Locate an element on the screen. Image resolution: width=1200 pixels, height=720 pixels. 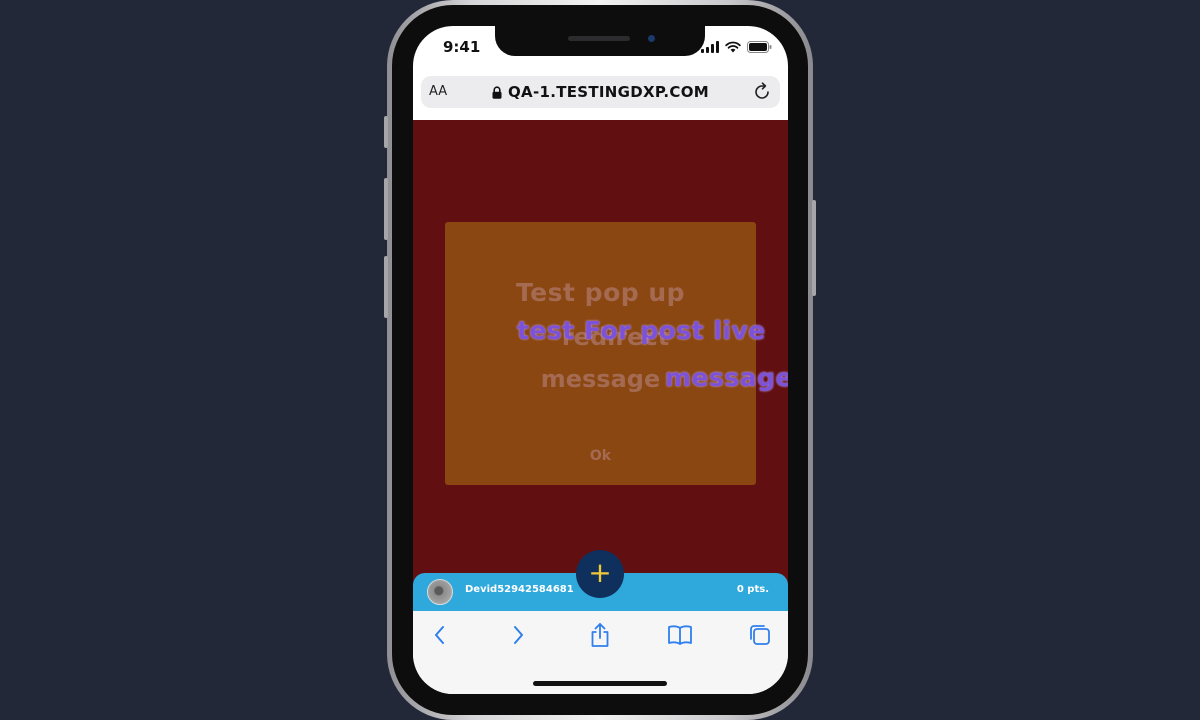
share-icon is located at coordinates (600, 635).